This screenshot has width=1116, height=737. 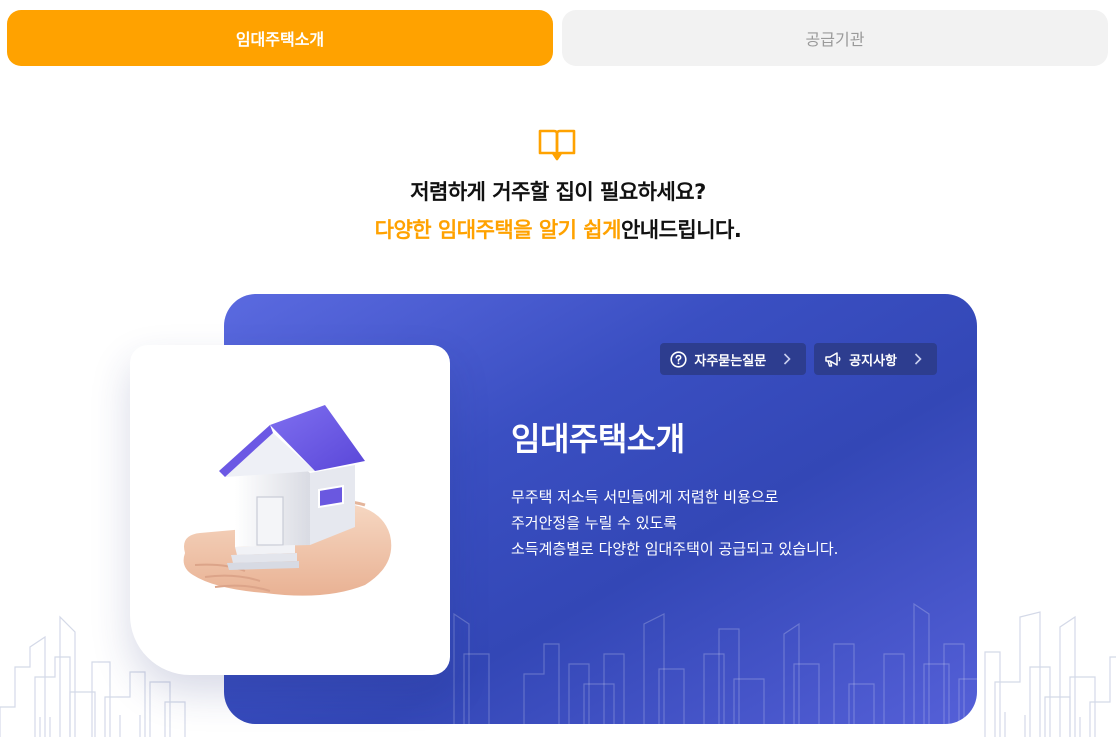 What do you see at coordinates (598, 439) in the screenshot?
I see `card-title: 임대주택소개` at bounding box center [598, 439].